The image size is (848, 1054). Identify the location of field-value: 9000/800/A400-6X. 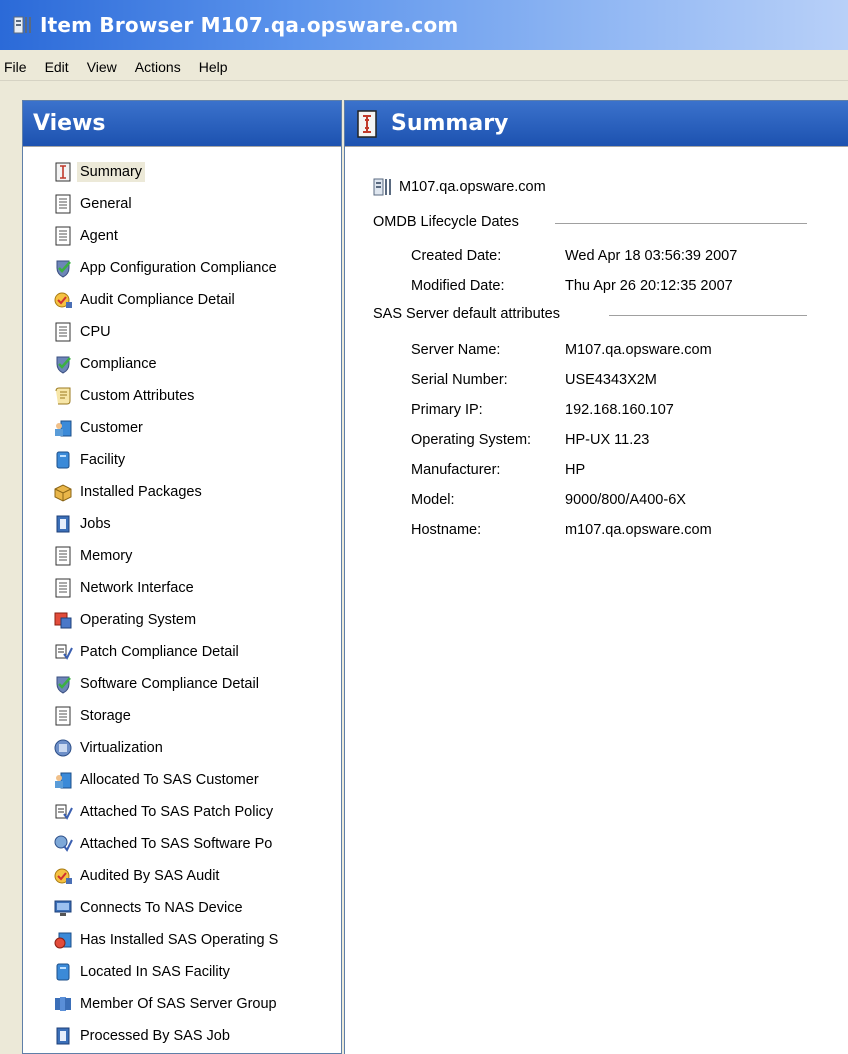
(625, 500).